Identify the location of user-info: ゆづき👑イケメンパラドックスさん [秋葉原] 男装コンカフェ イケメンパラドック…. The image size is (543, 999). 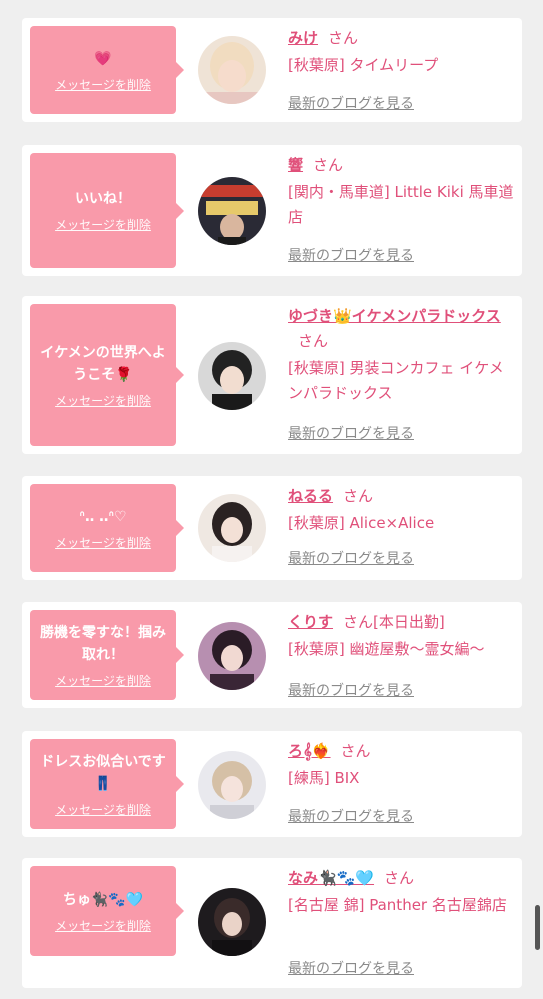
(402, 355).